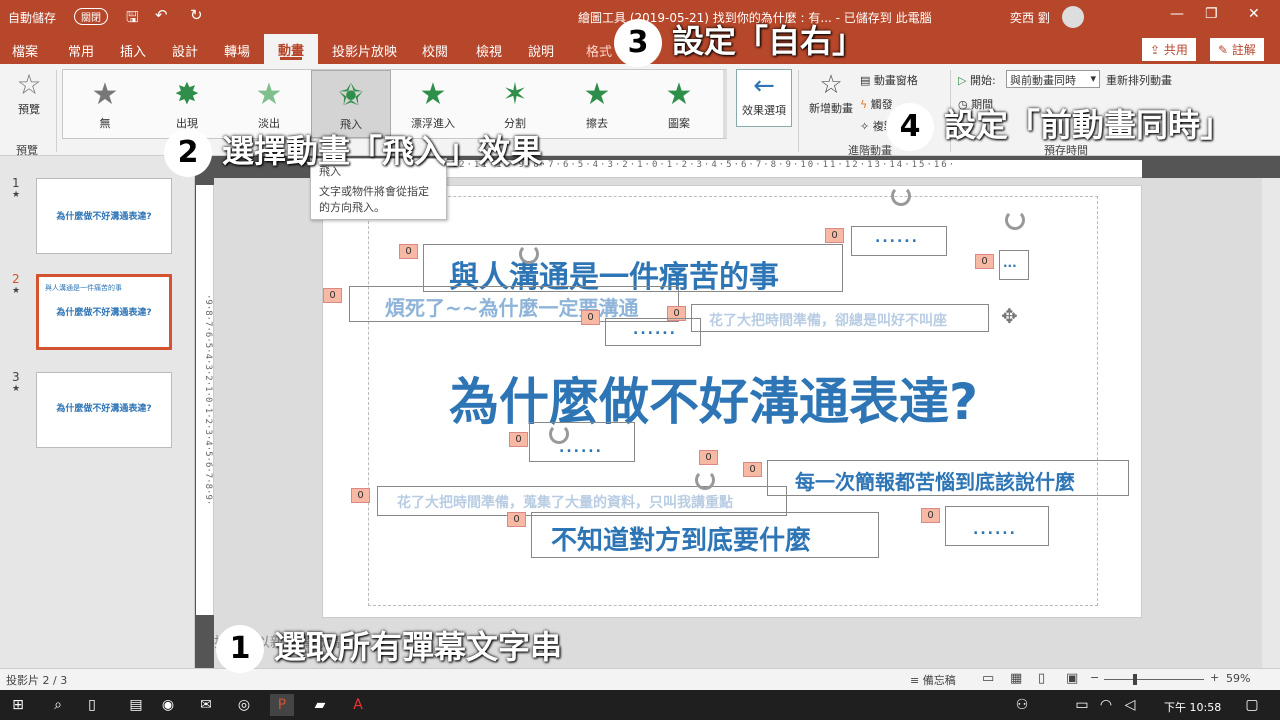 The width and height of the screenshot is (1280, 720). I want to click on step-4-annotation: 4 設定「前動畫同時」, so click(1059, 125).